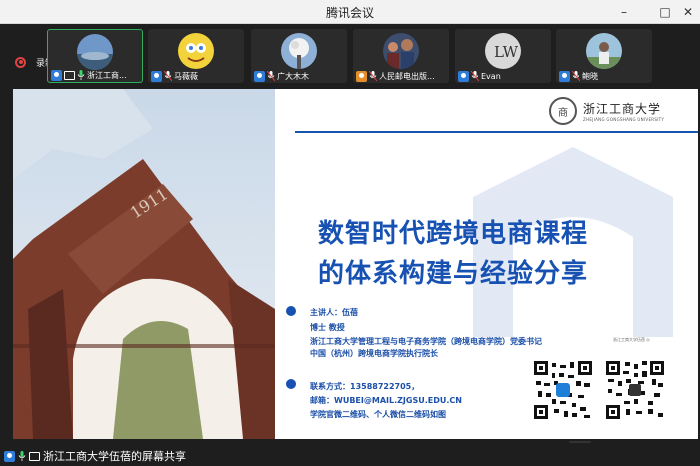  Describe the element at coordinates (374, 353) in the screenshot. I see `speaker-affiliation-2: 中国（杭州）跨境电商学院执行院长` at that location.